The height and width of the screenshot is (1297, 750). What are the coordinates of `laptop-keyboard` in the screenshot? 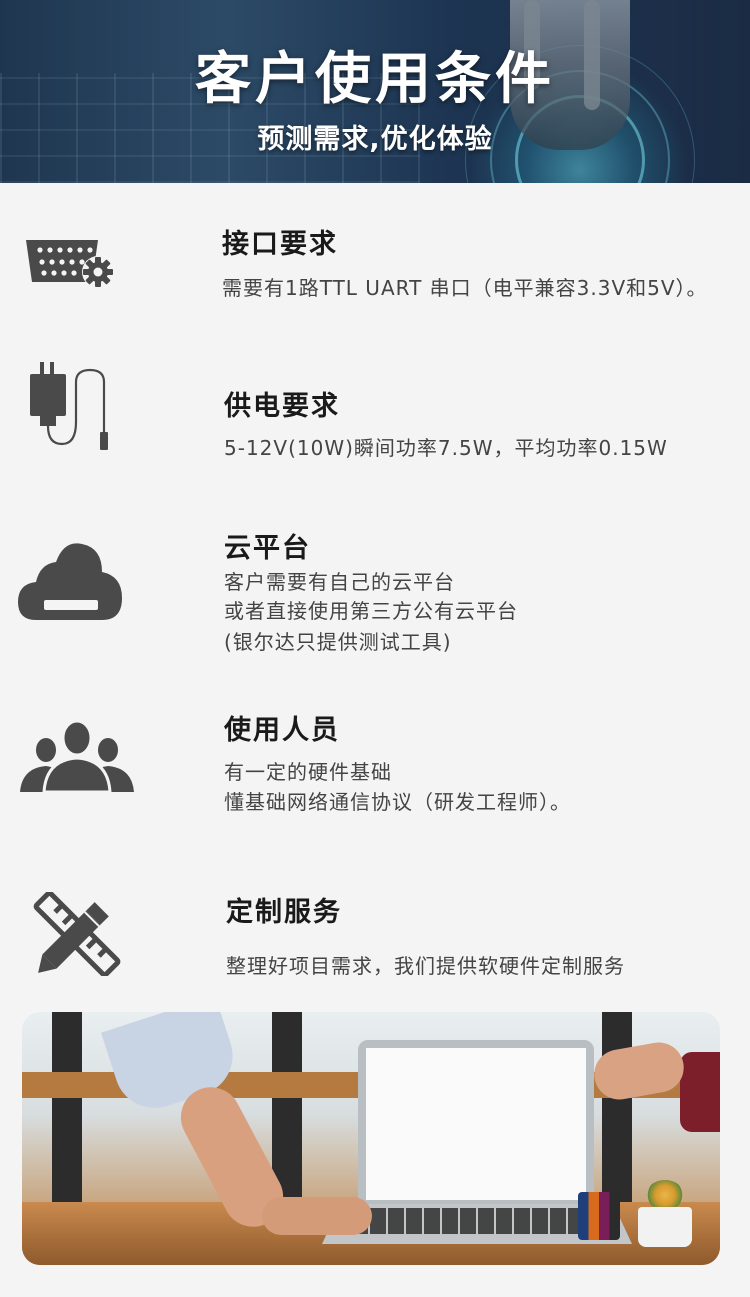 It's located at (477, 1221).